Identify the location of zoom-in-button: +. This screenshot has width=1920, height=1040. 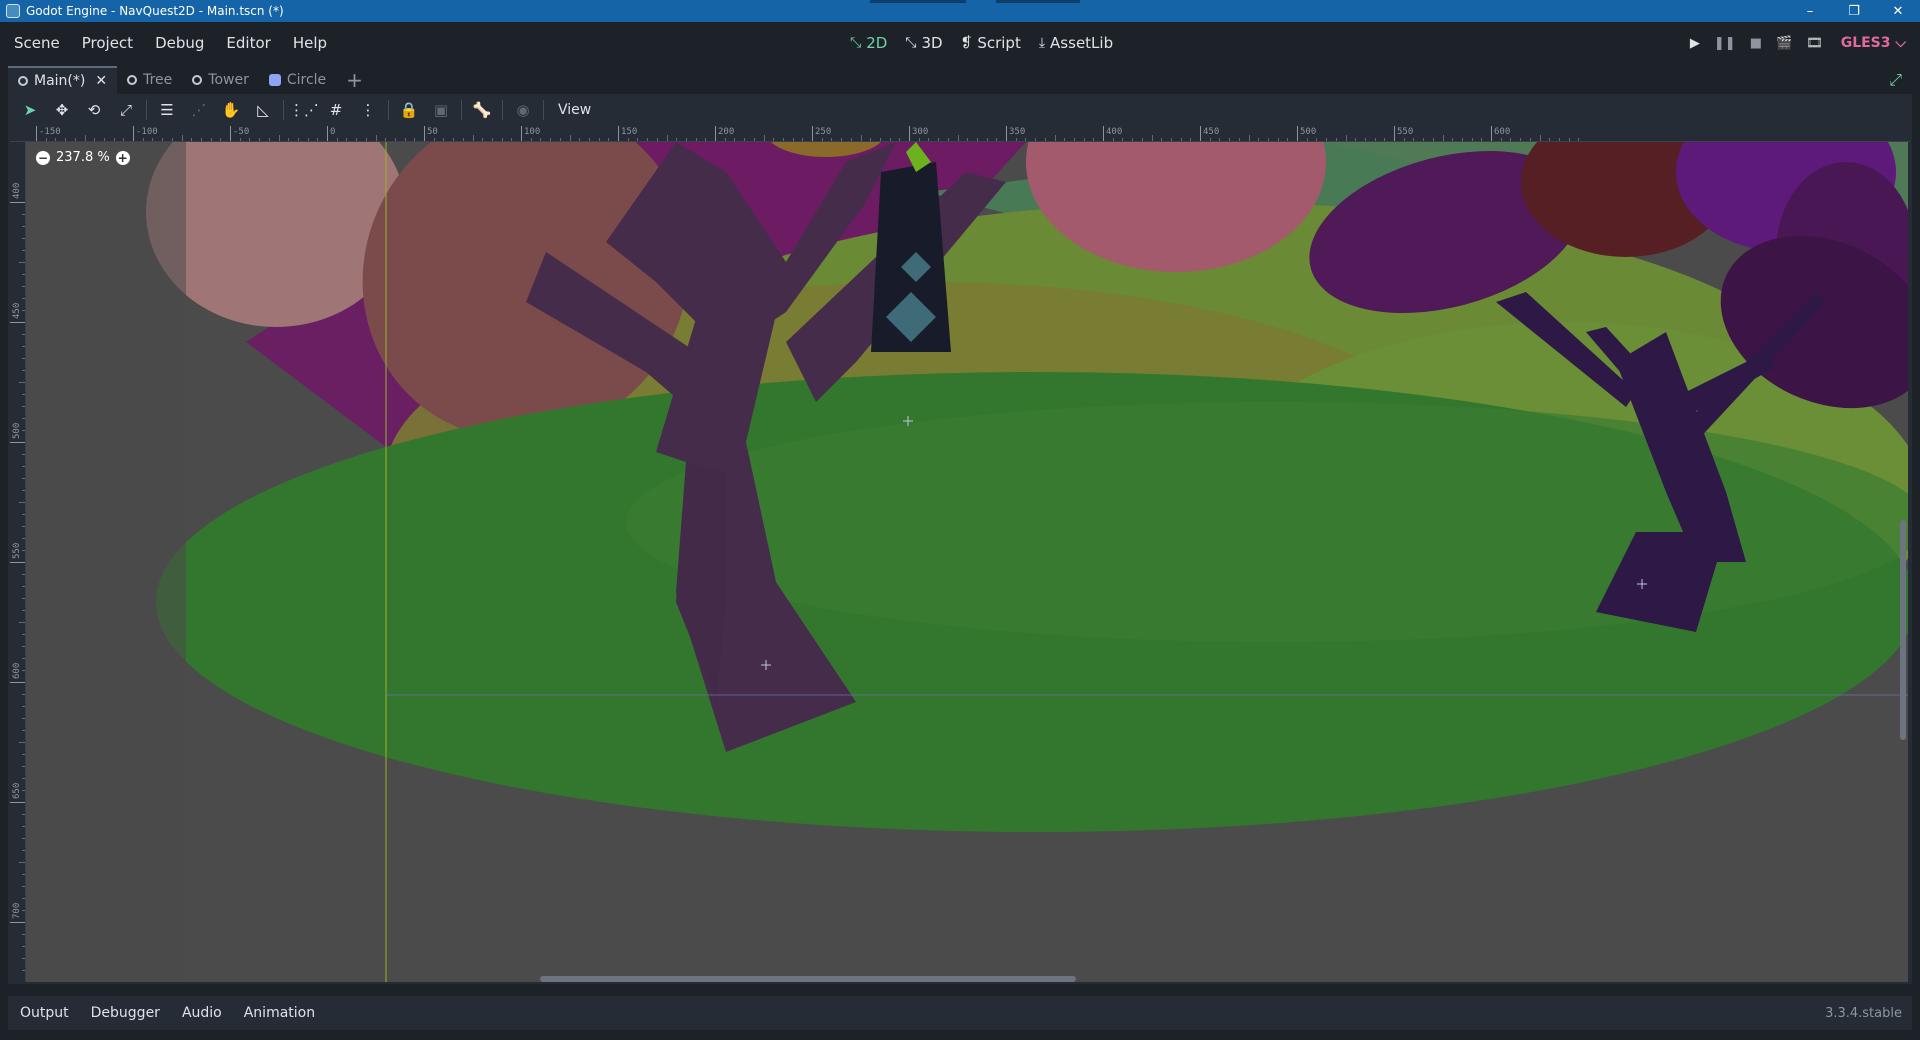
(122, 157).